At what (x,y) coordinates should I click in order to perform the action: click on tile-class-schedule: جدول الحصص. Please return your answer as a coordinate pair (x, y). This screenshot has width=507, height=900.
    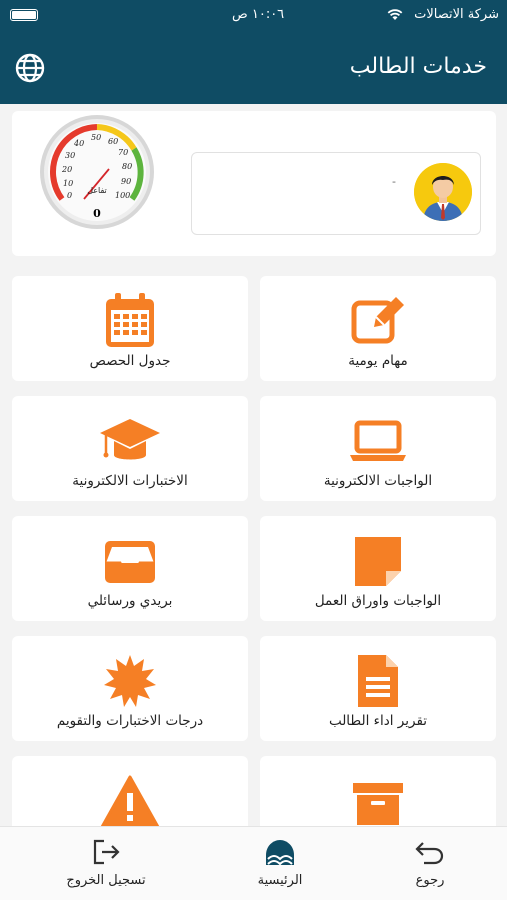
    Looking at the image, I should click on (130, 328).